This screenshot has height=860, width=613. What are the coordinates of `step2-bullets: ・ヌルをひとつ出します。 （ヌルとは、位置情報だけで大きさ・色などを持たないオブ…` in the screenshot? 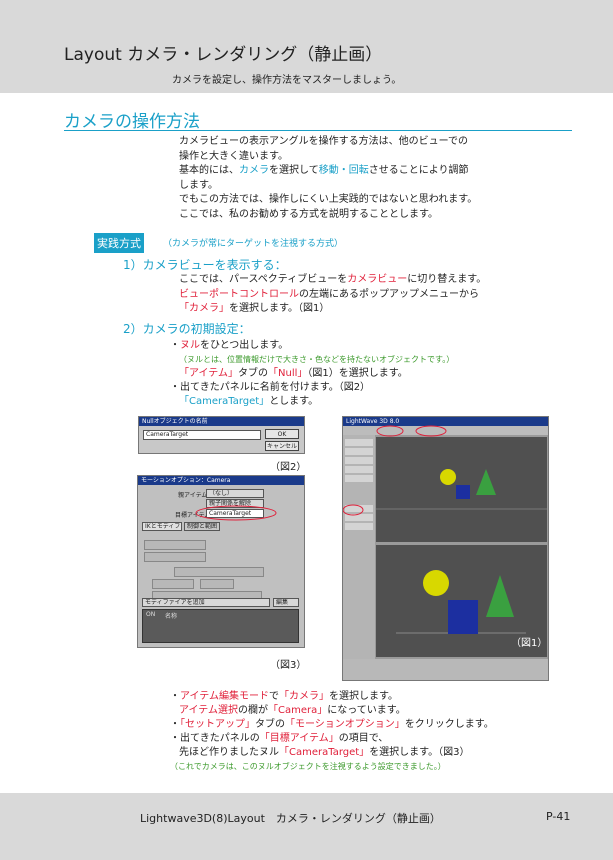 It's located at (312, 374).